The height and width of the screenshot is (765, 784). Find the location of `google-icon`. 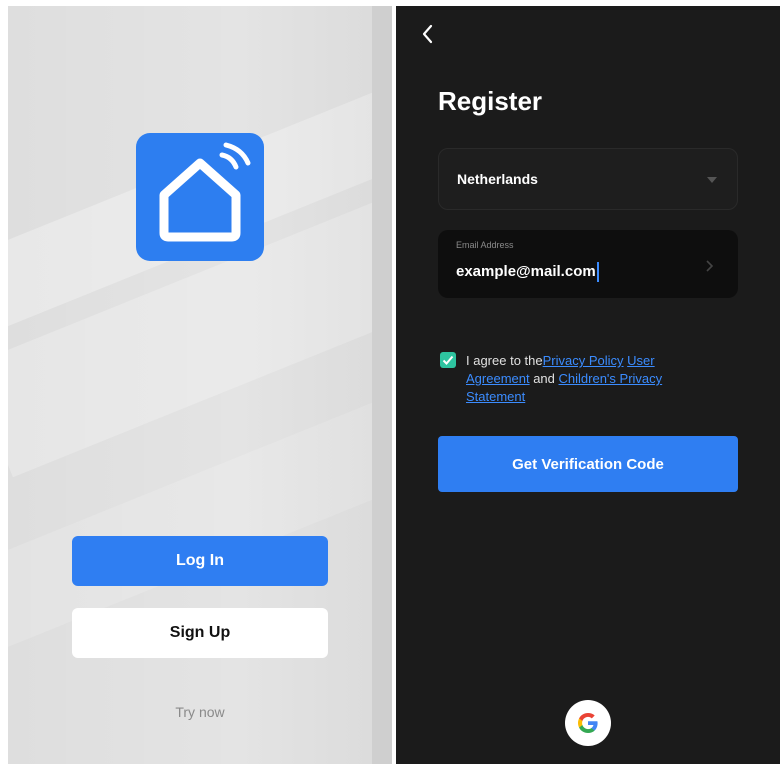

google-icon is located at coordinates (588, 723).